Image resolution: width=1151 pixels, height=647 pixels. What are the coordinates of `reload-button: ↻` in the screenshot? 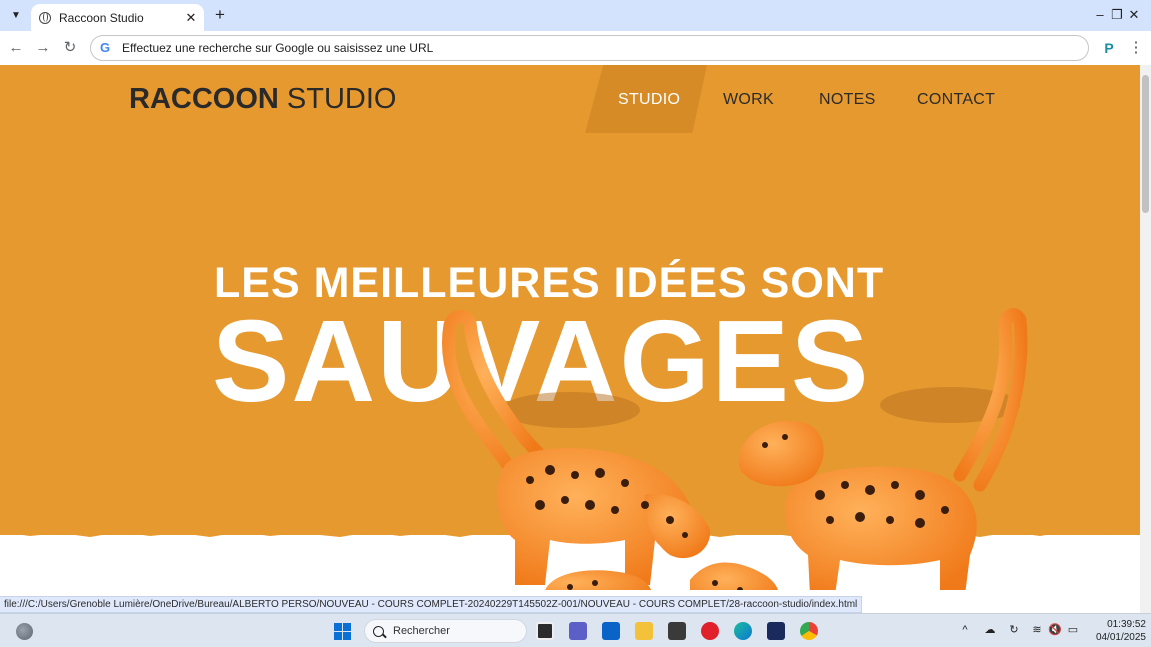 It's located at (70, 48).